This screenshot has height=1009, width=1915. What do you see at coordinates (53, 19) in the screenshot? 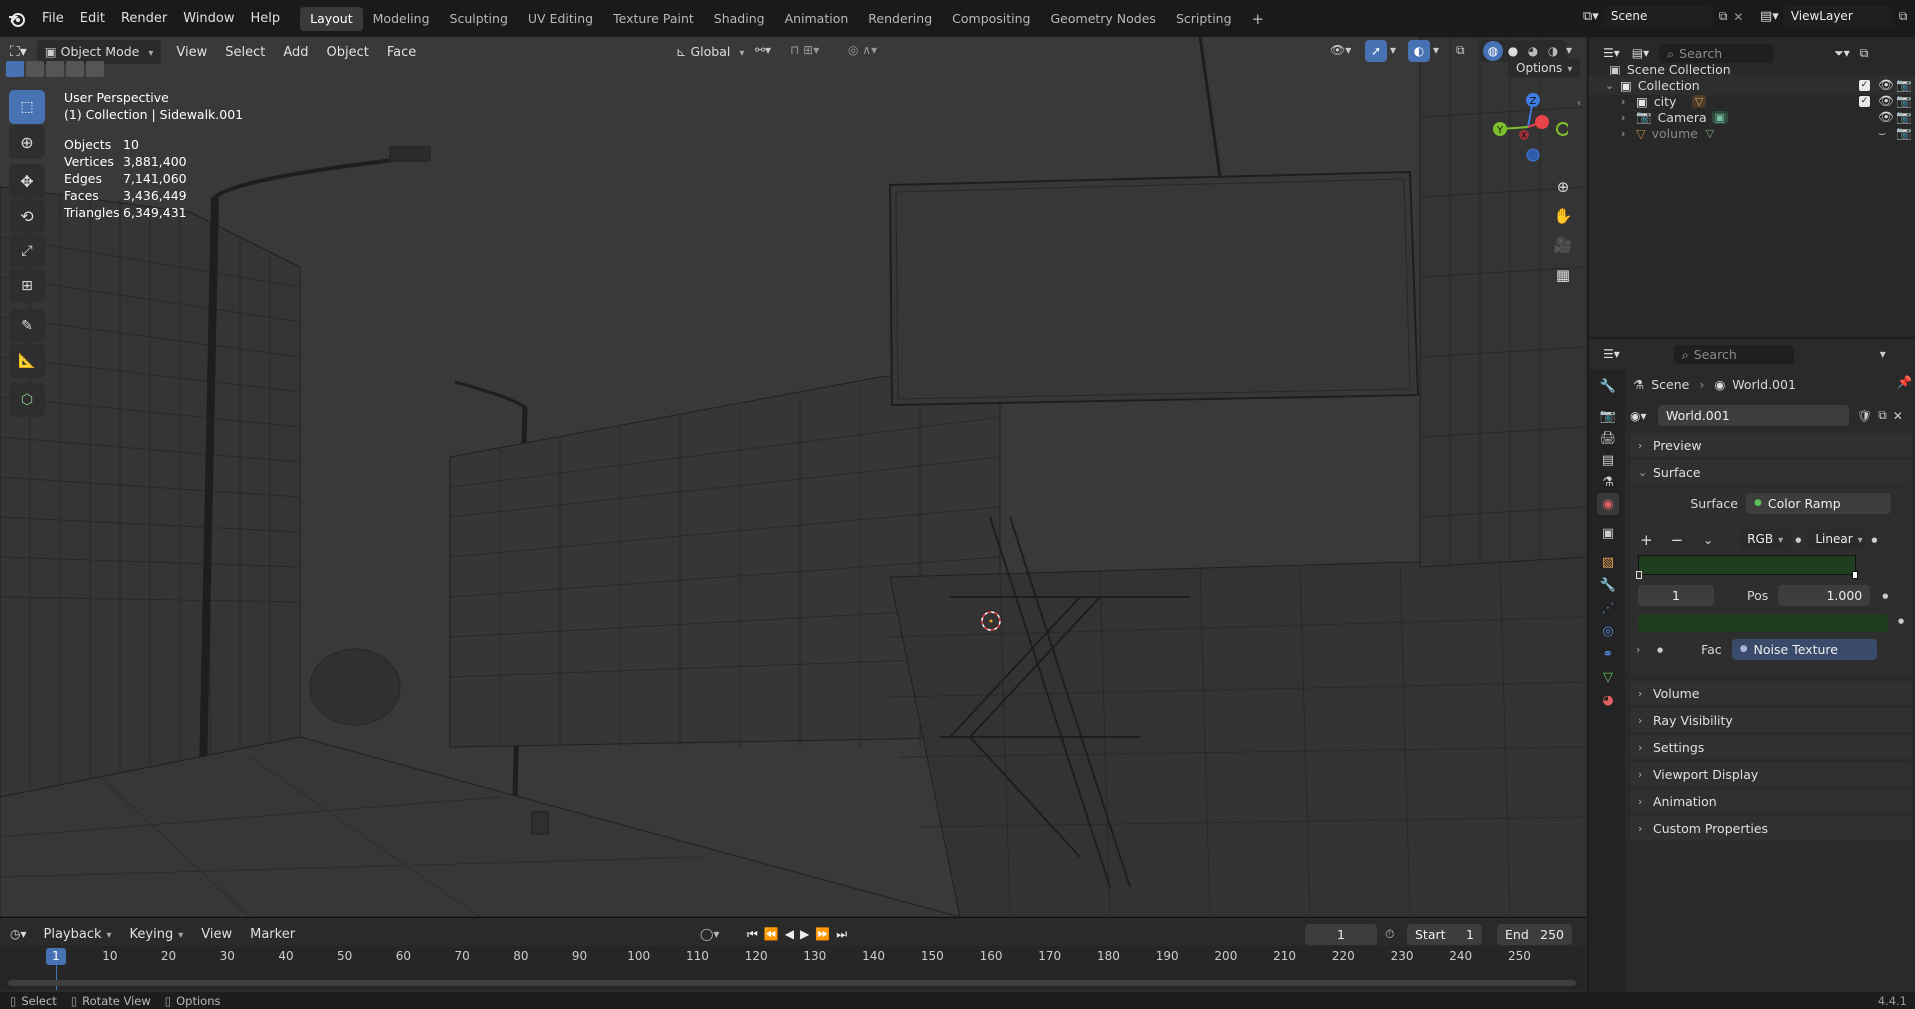
I see `menu-file: File` at bounding box center [53, 19].